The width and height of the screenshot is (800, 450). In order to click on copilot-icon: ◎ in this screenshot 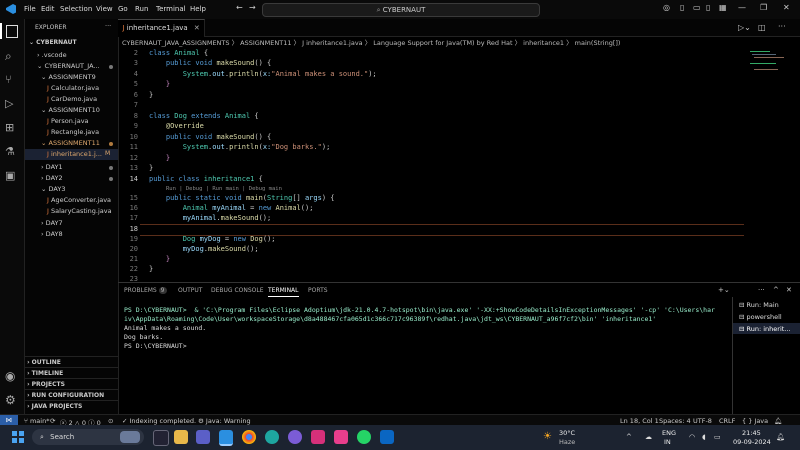, I will do `click(666, 7)`.